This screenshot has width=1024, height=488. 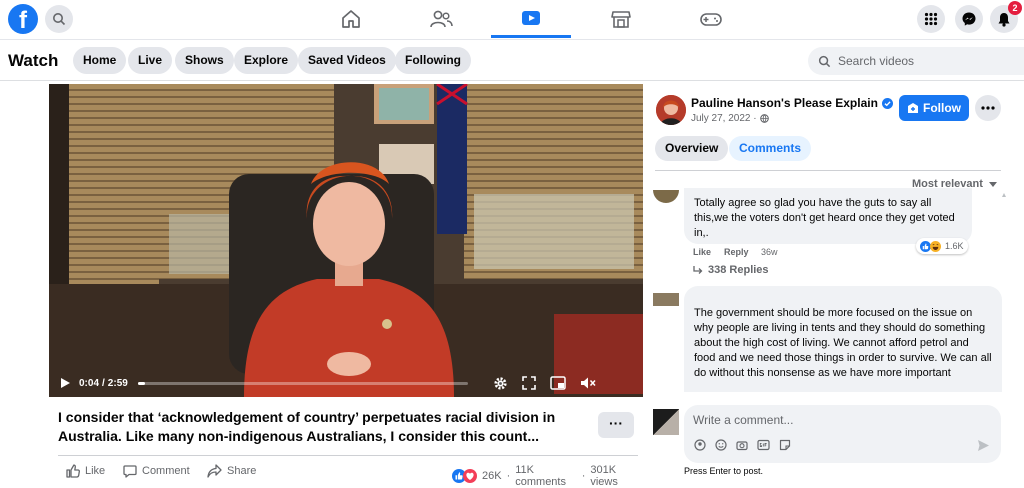 What do you see at coordinates (666, 422) in the screenshot?
I see `current-user-avatar` at bounding box center [666, 422].